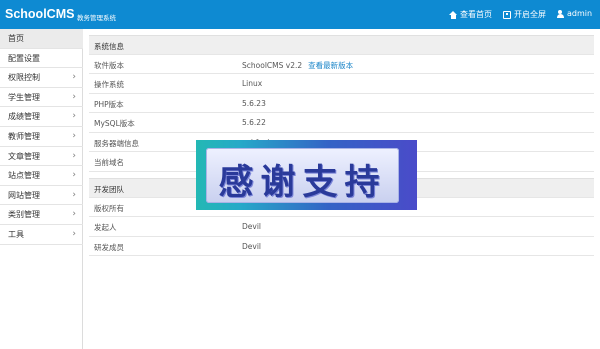  I want to click on fullscreen-button: 开启全屏, so click(524, 14).